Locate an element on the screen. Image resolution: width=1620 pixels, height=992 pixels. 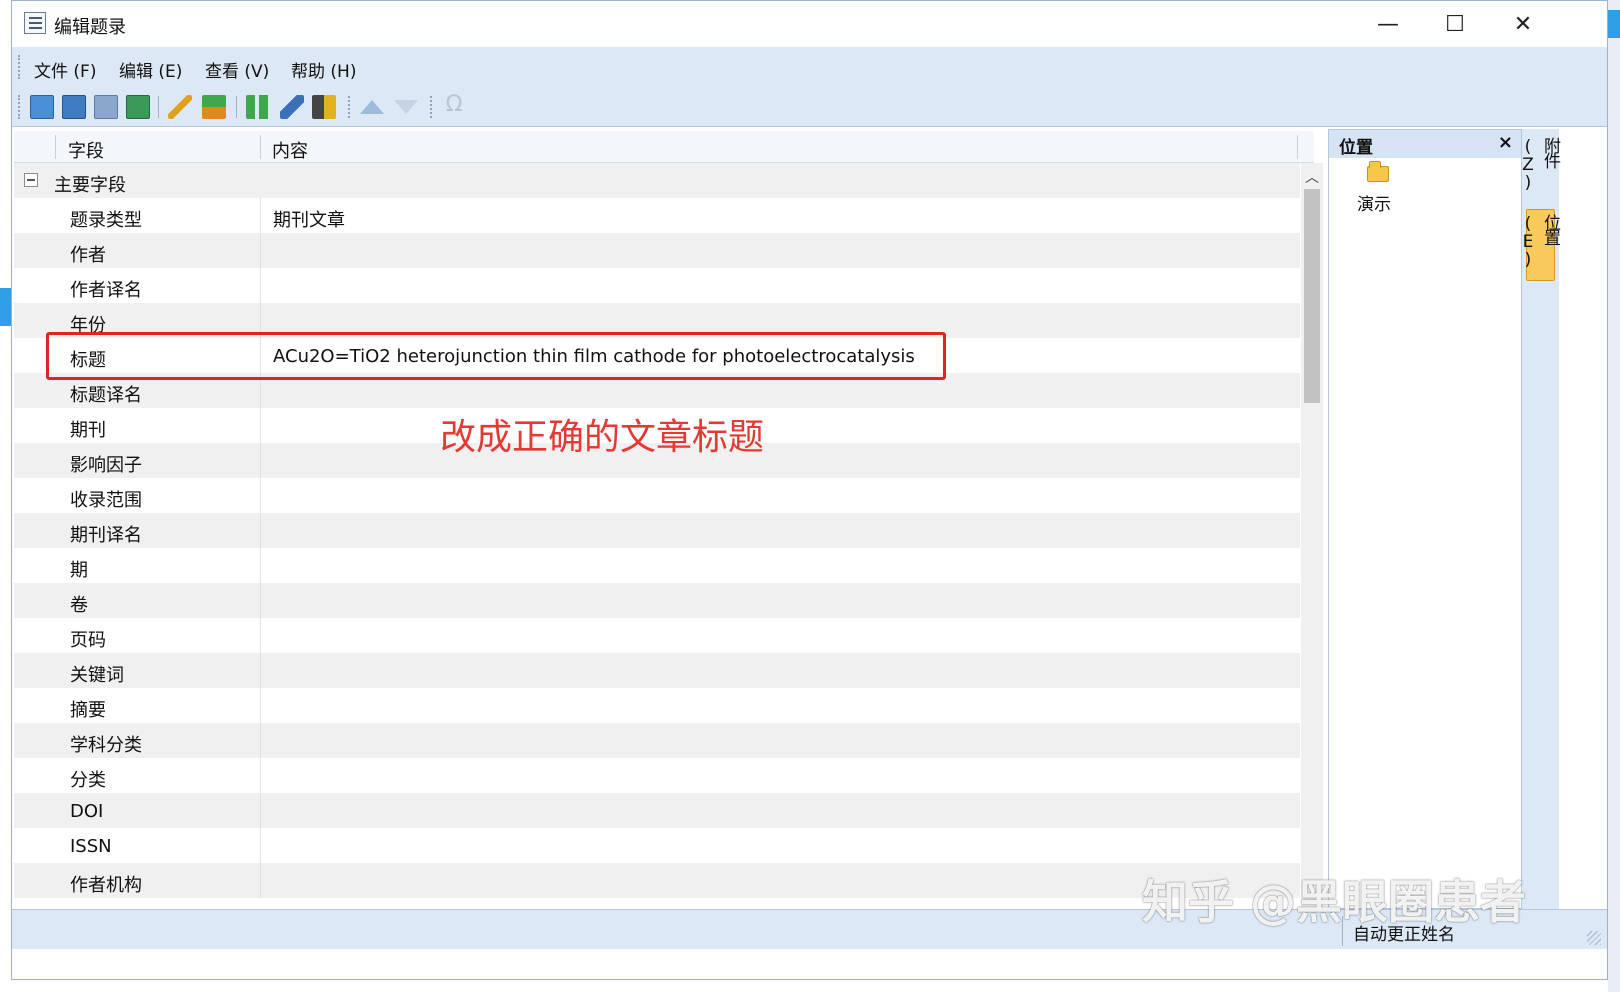
field-name: 作者机构 is located at coordinates (106, 885).